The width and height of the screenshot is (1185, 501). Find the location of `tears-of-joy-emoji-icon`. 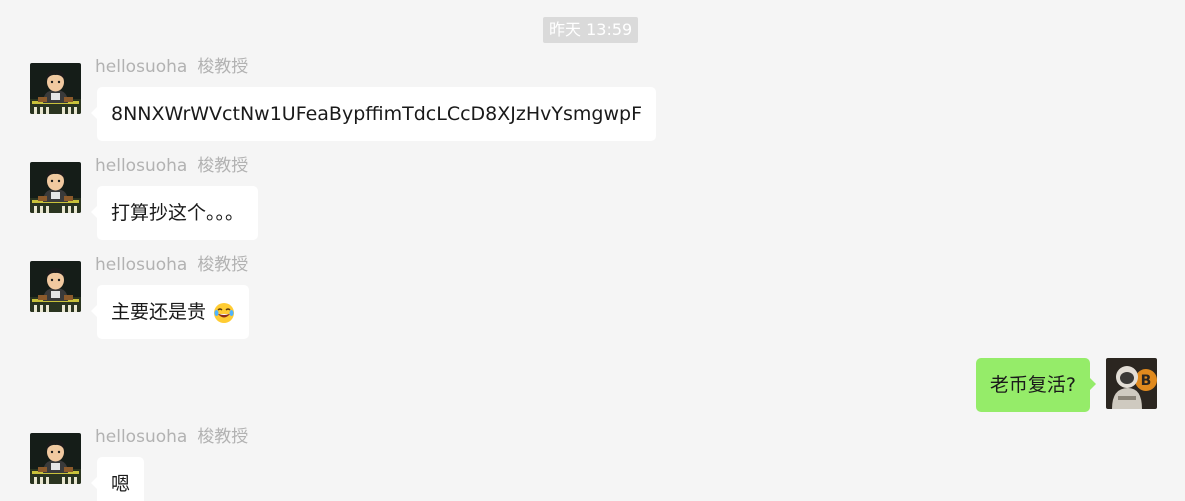

tears-of-joy-emoji-icon is located at coordinates (224, 313).